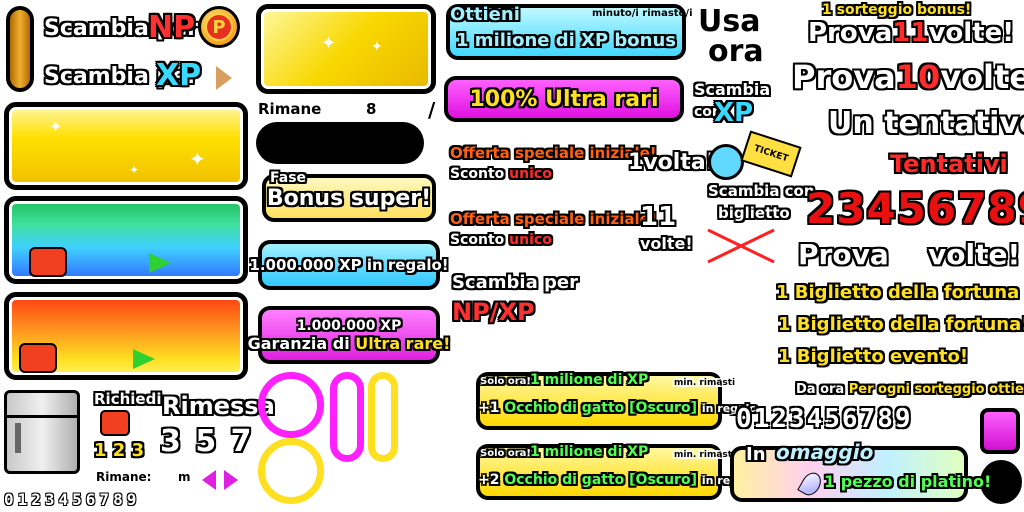  What do you see at coordinates (224, 78) in the screenshot?
I see `right-arrow-icon` at bounding box center [224, 78].